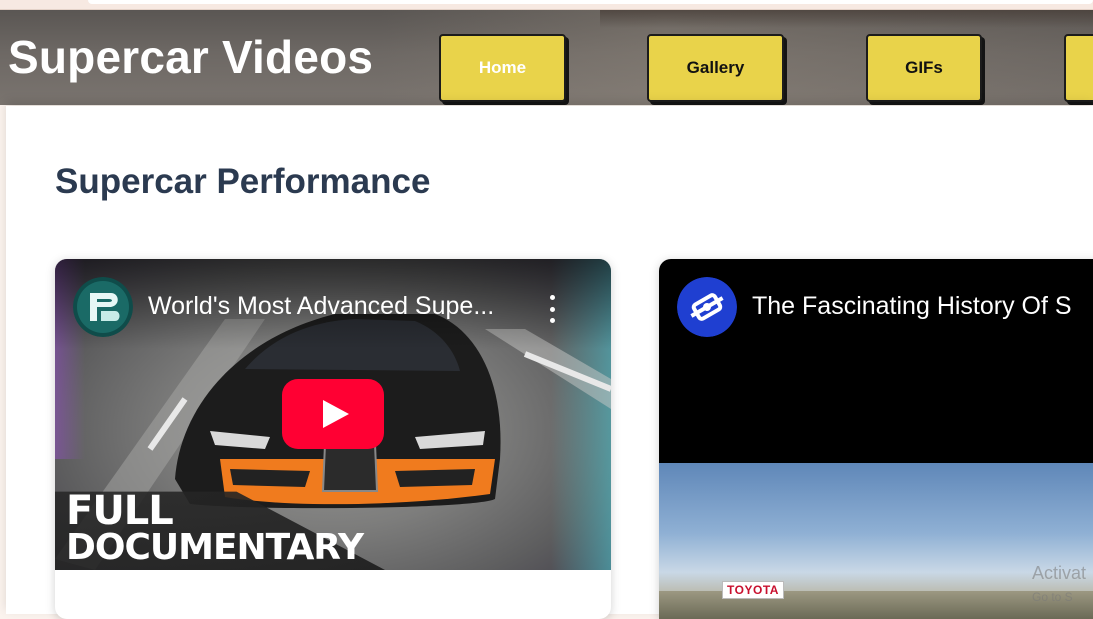 This screenshot has width=1093, height=619. I want to click on windows-activation-watermark: Activat, so click(1059, 573).